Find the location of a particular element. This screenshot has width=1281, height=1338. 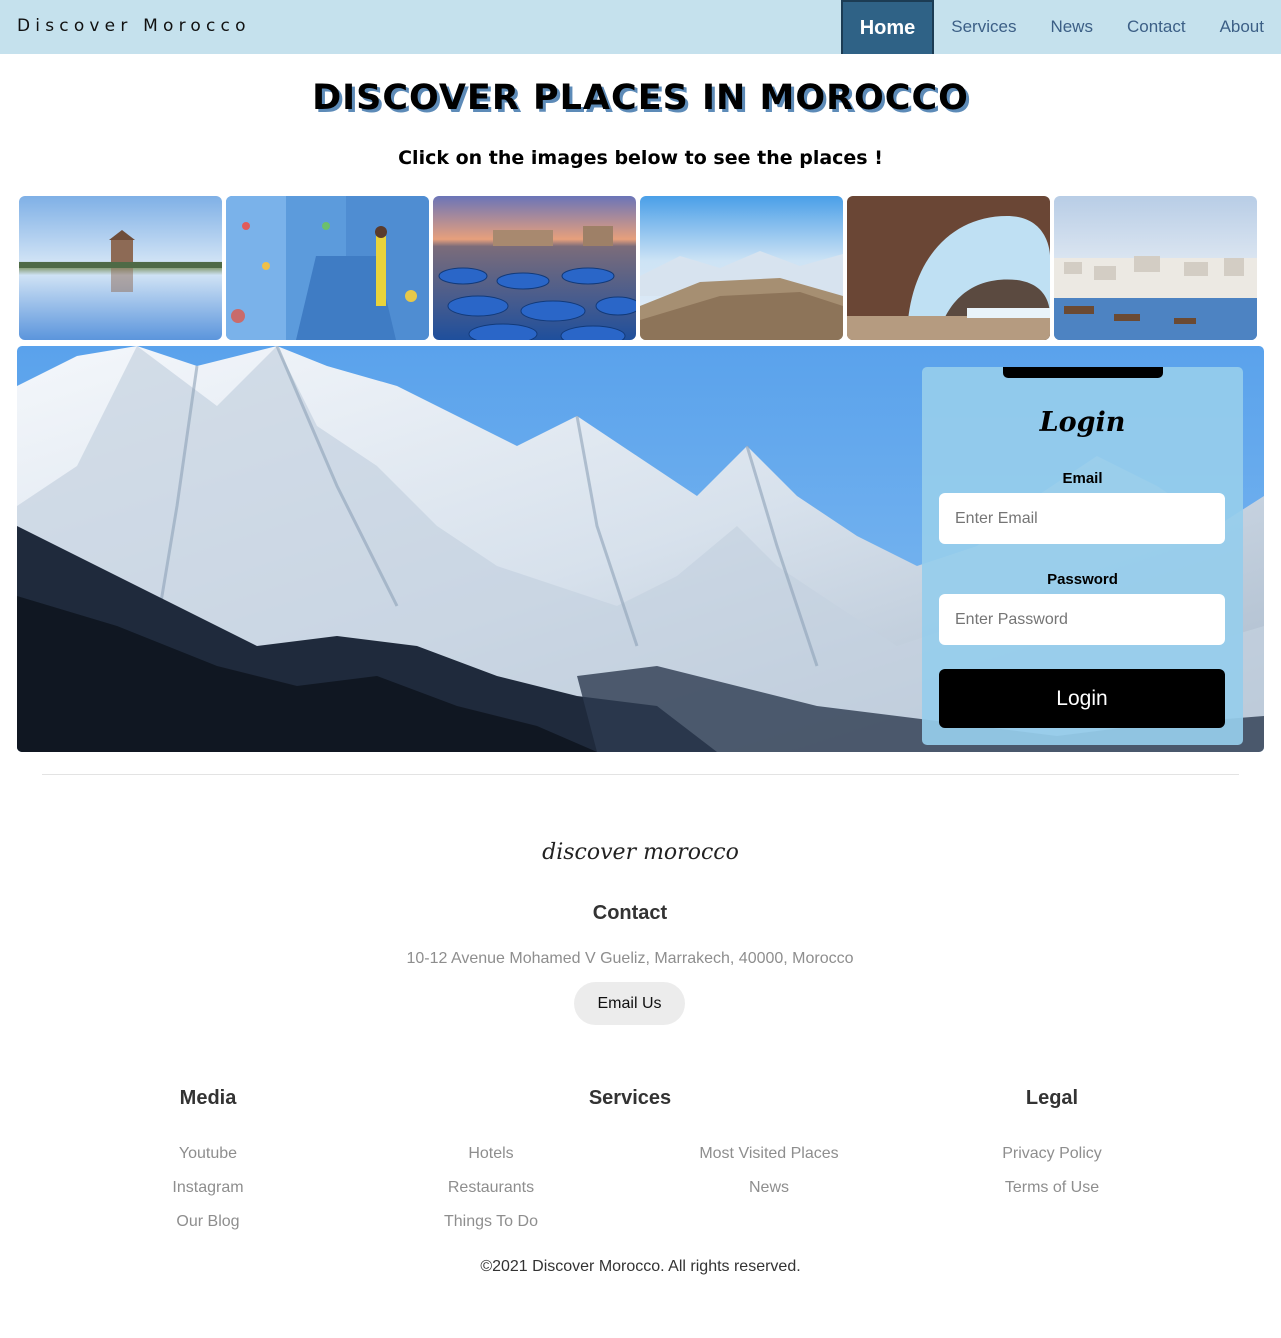

footer-logo: discover morocco is located at coordinates (640, 852).